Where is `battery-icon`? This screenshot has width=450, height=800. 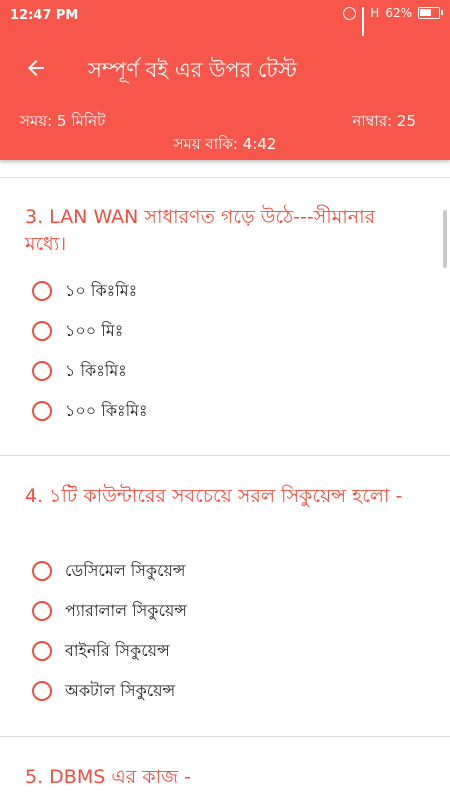
battery-icon is located at coordinates (430, 13).